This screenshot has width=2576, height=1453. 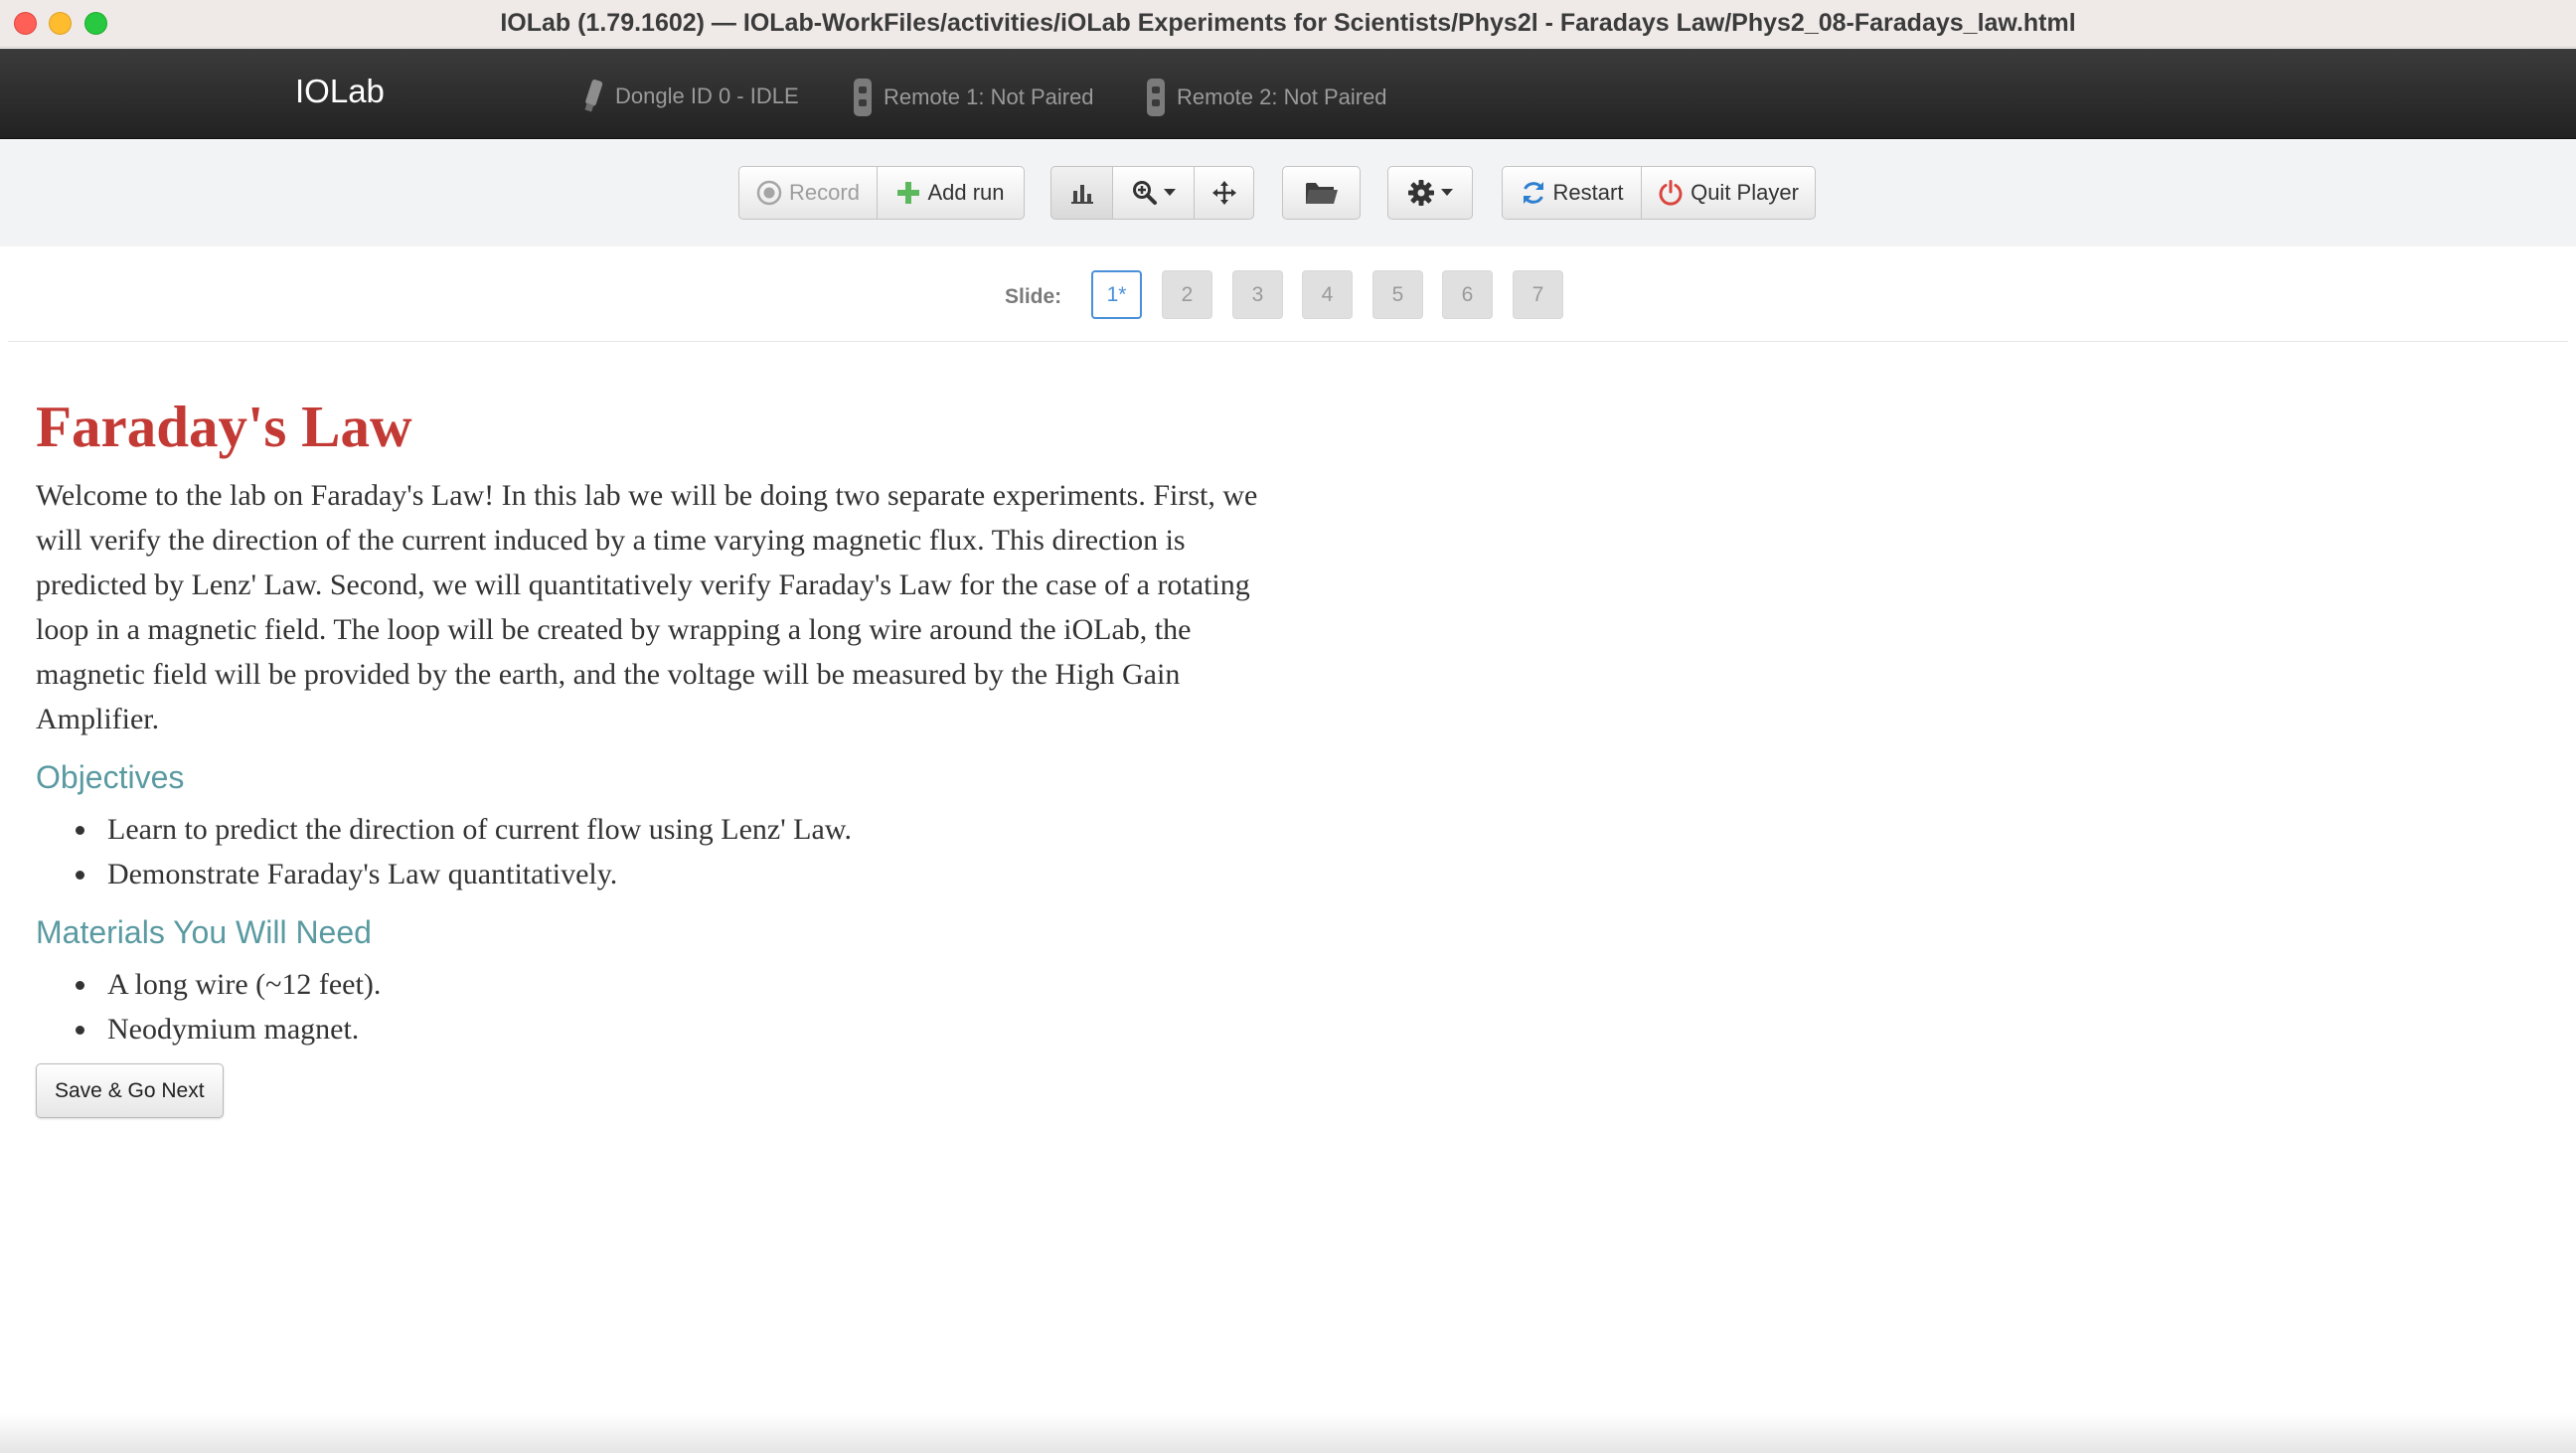 I want to click on window-bottom-shadow, so click(x=1288, y=1433).